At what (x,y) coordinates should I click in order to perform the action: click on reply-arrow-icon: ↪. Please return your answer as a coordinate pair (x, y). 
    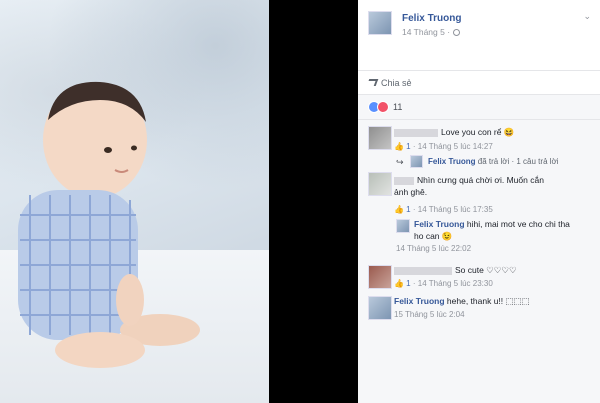
    Looking at the image, I should click on (400, 162).